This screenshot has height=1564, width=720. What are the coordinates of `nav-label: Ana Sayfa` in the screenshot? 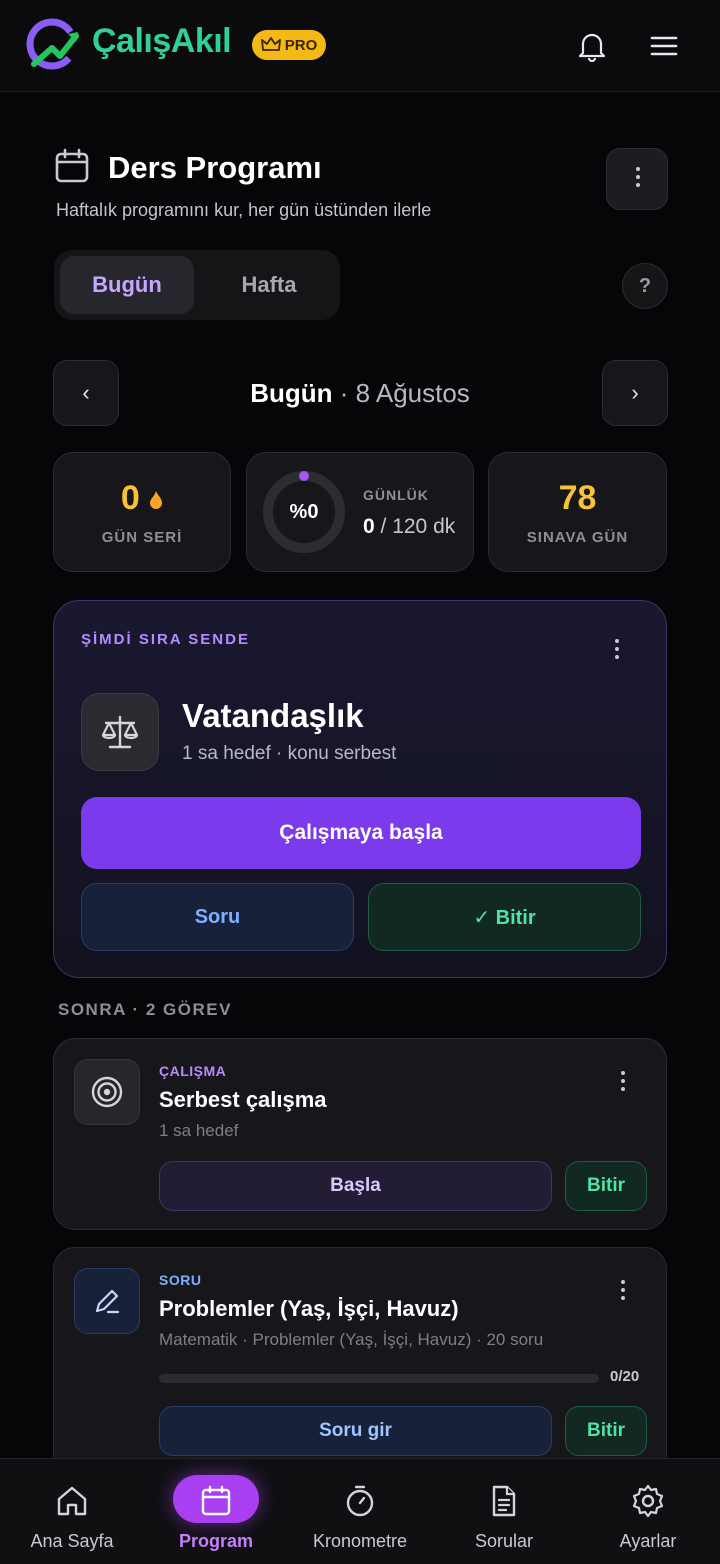 It's located at (72, 1541).